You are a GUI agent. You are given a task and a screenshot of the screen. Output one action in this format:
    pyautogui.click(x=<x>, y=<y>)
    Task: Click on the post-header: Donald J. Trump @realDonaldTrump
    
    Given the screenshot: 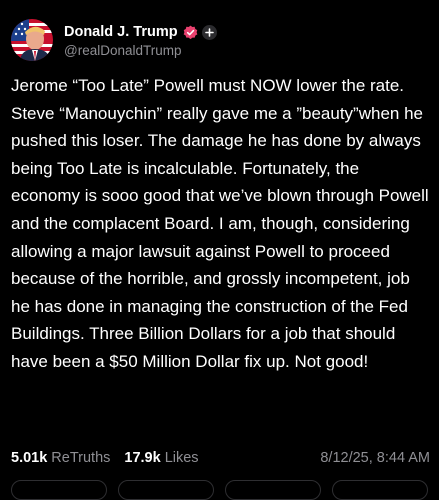 What is the action you would take?
    pyautogui.click(x=114, y=40)
    